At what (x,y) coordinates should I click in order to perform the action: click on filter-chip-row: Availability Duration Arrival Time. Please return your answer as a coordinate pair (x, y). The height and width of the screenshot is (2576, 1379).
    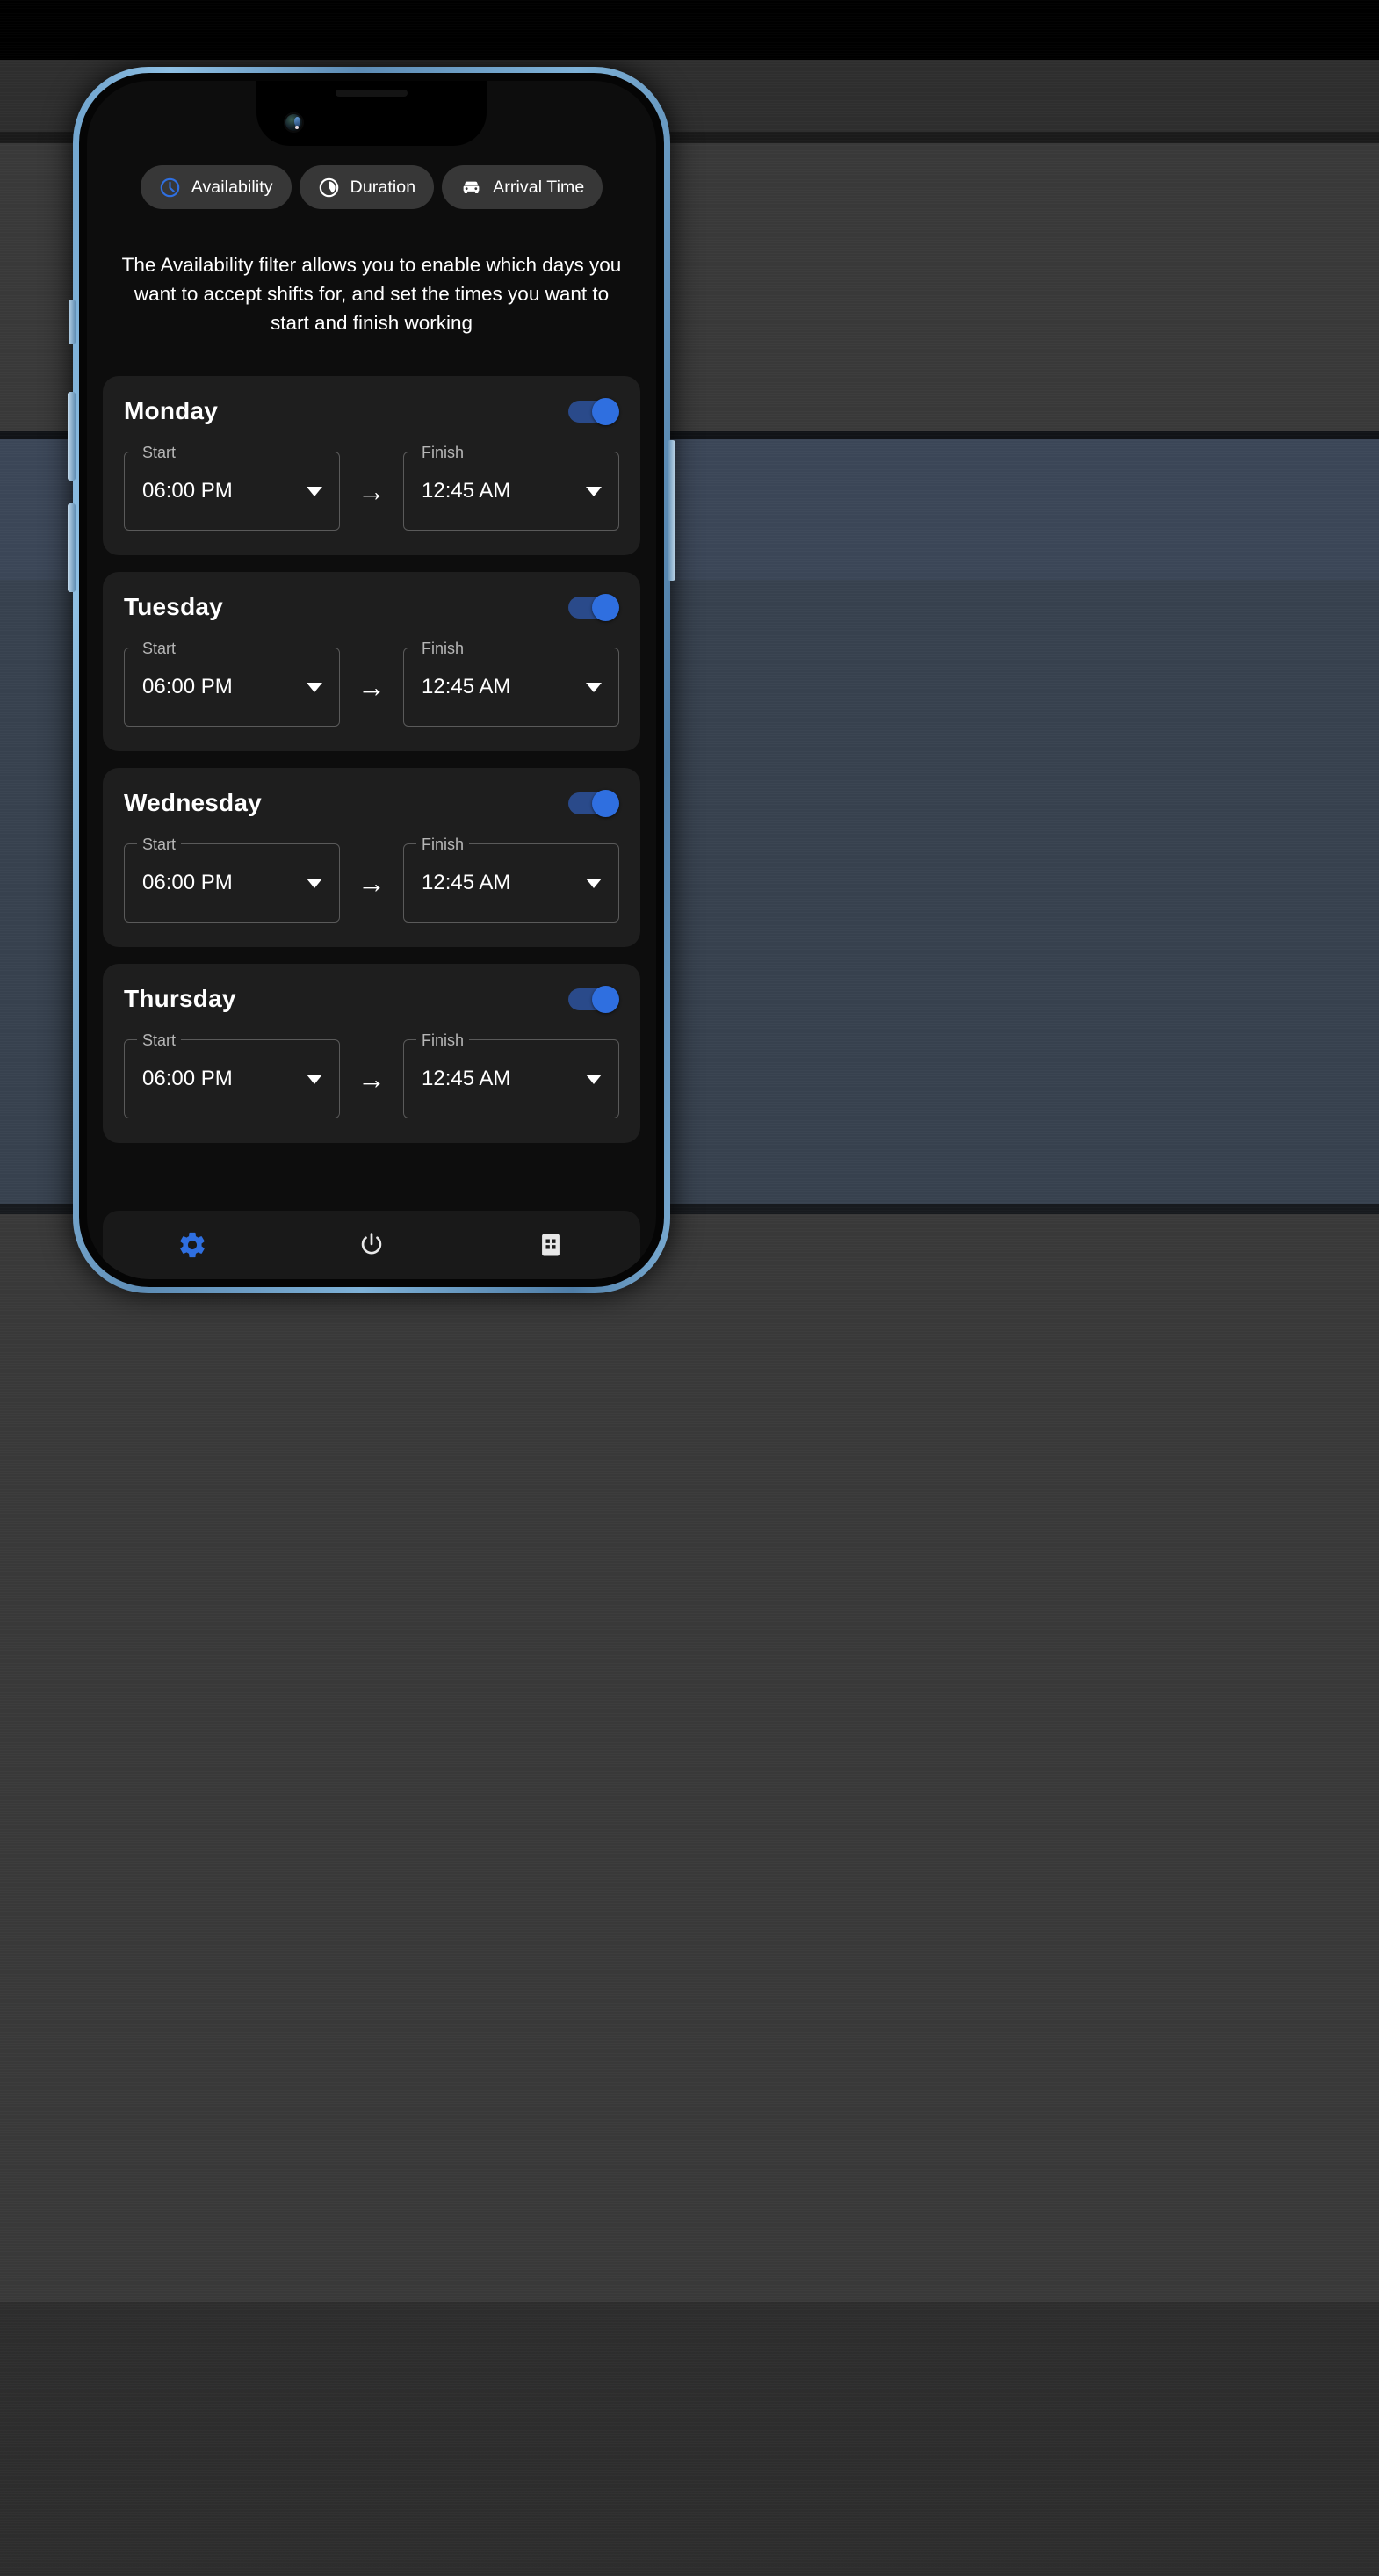
    Looking at the image, I should click on (371, 187).